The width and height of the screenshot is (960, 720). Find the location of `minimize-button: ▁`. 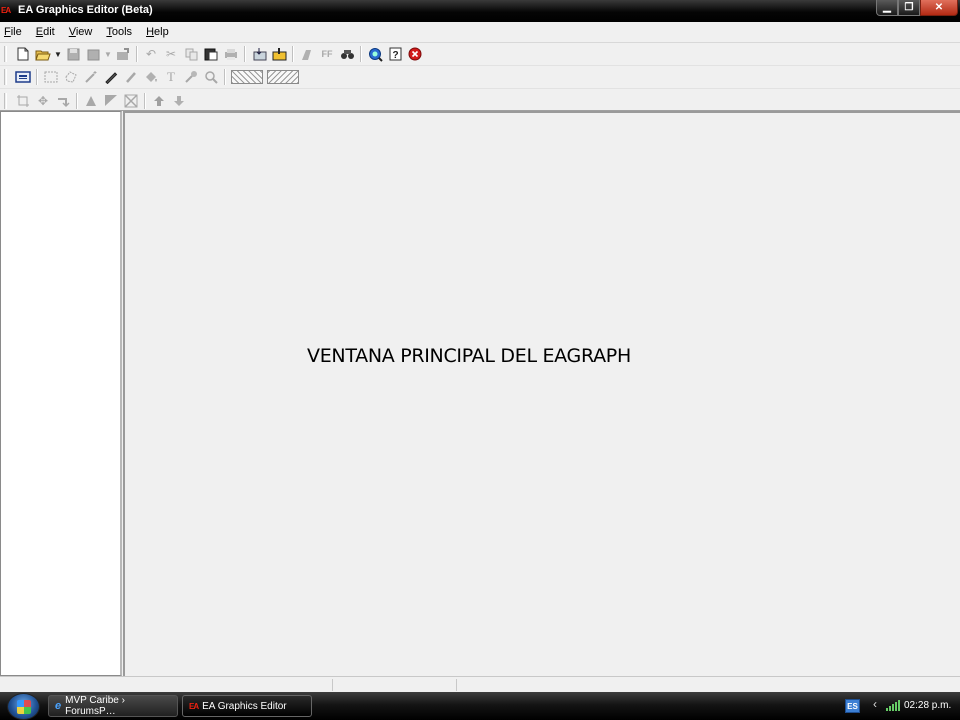

minimize-button: ▁ is located at coordinates (887, 8).